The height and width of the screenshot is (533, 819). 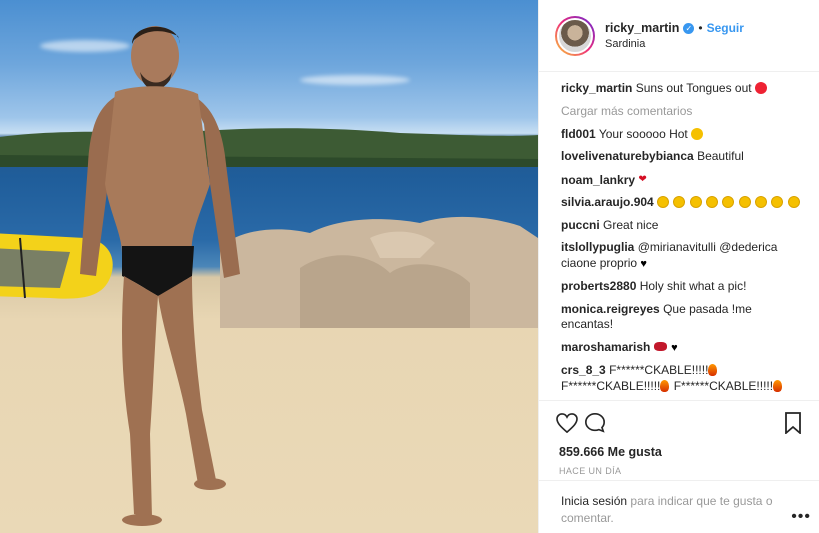 I want to click on comment-username: crs_8_3, so click(x=583, y=370).